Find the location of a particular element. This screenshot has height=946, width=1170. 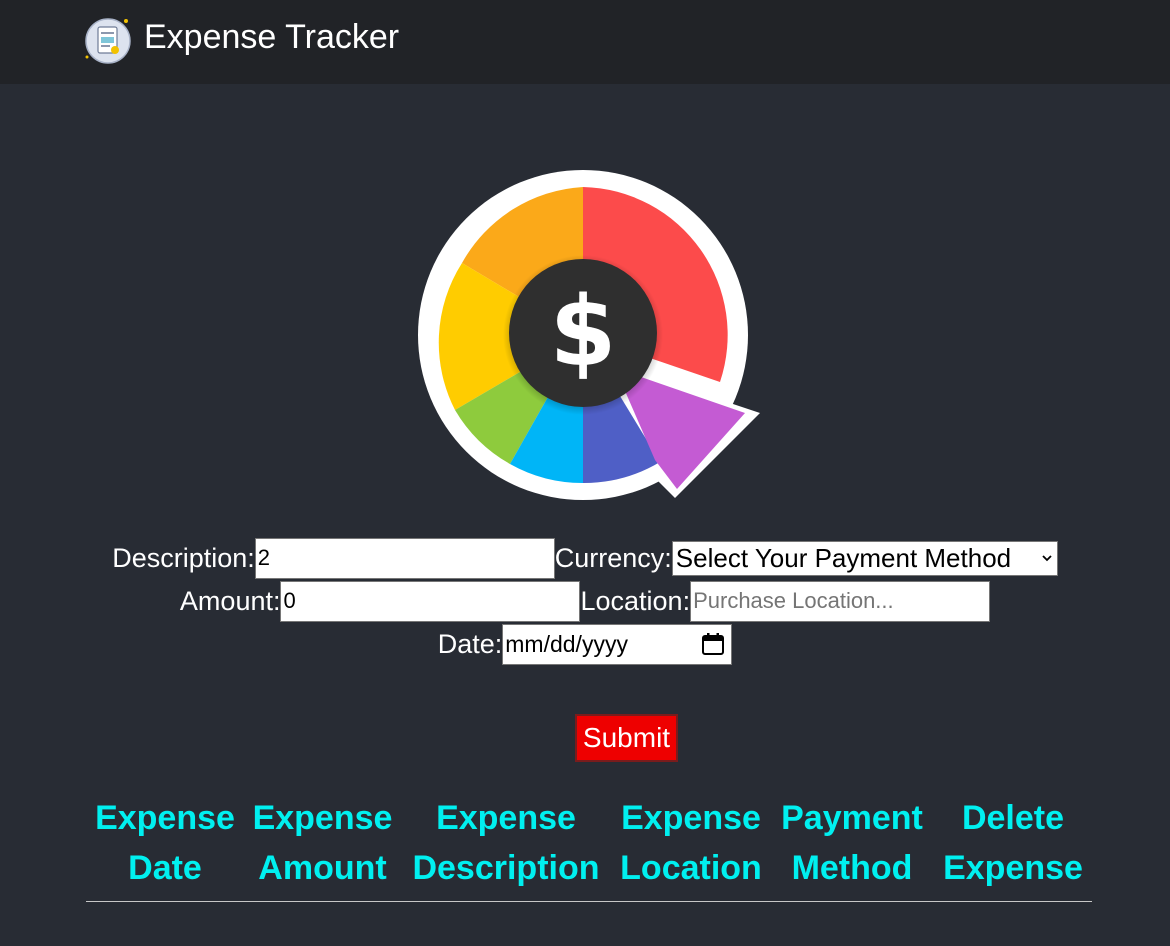

app-title: Expense Tracker is located at coordinates (271, 37).